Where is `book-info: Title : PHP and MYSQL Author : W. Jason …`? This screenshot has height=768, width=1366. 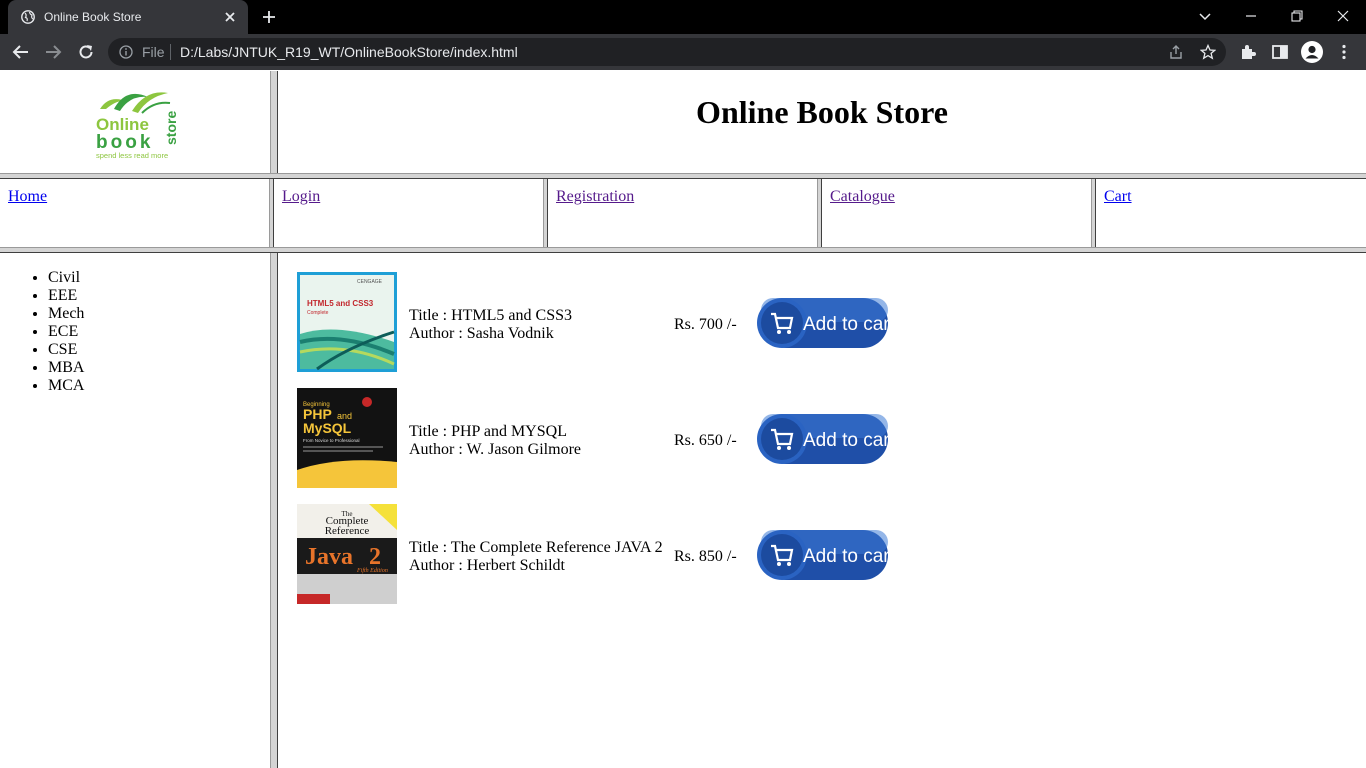
book-info: Title : PHP and MYSQL Author : W. Jason … is located at coordinates (495, 441).